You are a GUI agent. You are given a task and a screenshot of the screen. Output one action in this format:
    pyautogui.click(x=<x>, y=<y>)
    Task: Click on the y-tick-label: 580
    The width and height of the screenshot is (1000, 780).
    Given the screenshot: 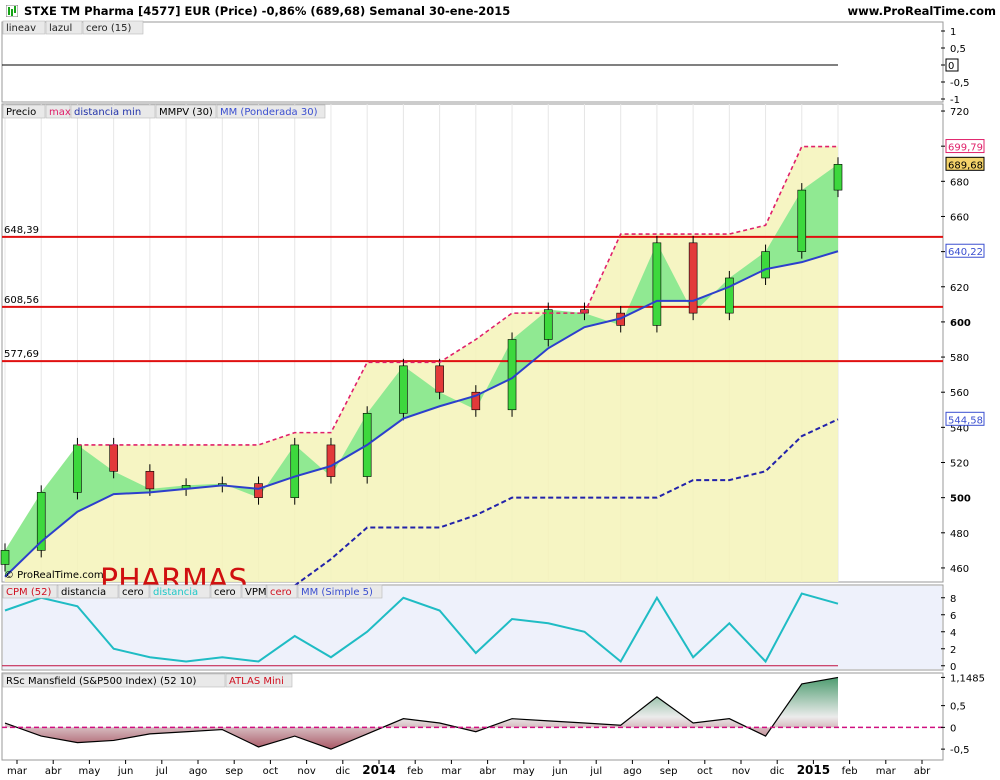 What is the action you would take?
    pyautogui.click(x=959, y=358)
    